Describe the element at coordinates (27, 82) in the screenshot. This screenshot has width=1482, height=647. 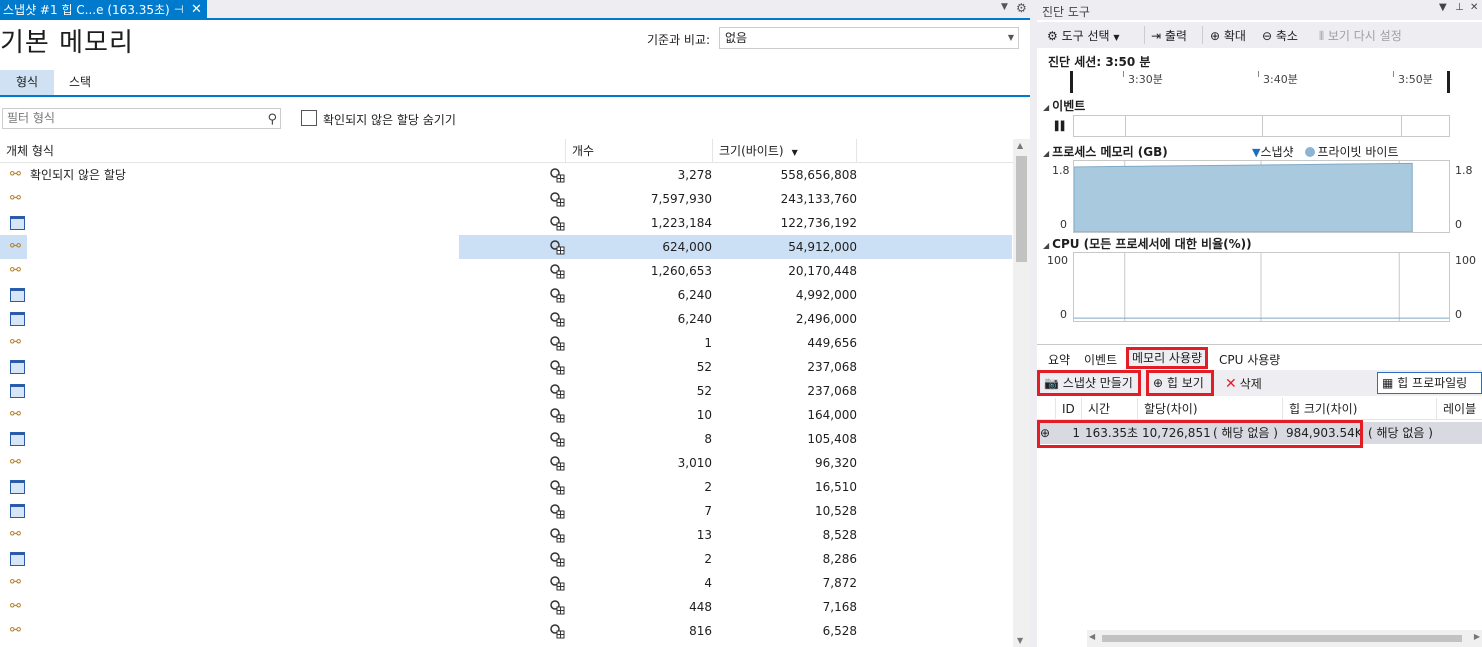
I see `tab-types: 형식` at that location.